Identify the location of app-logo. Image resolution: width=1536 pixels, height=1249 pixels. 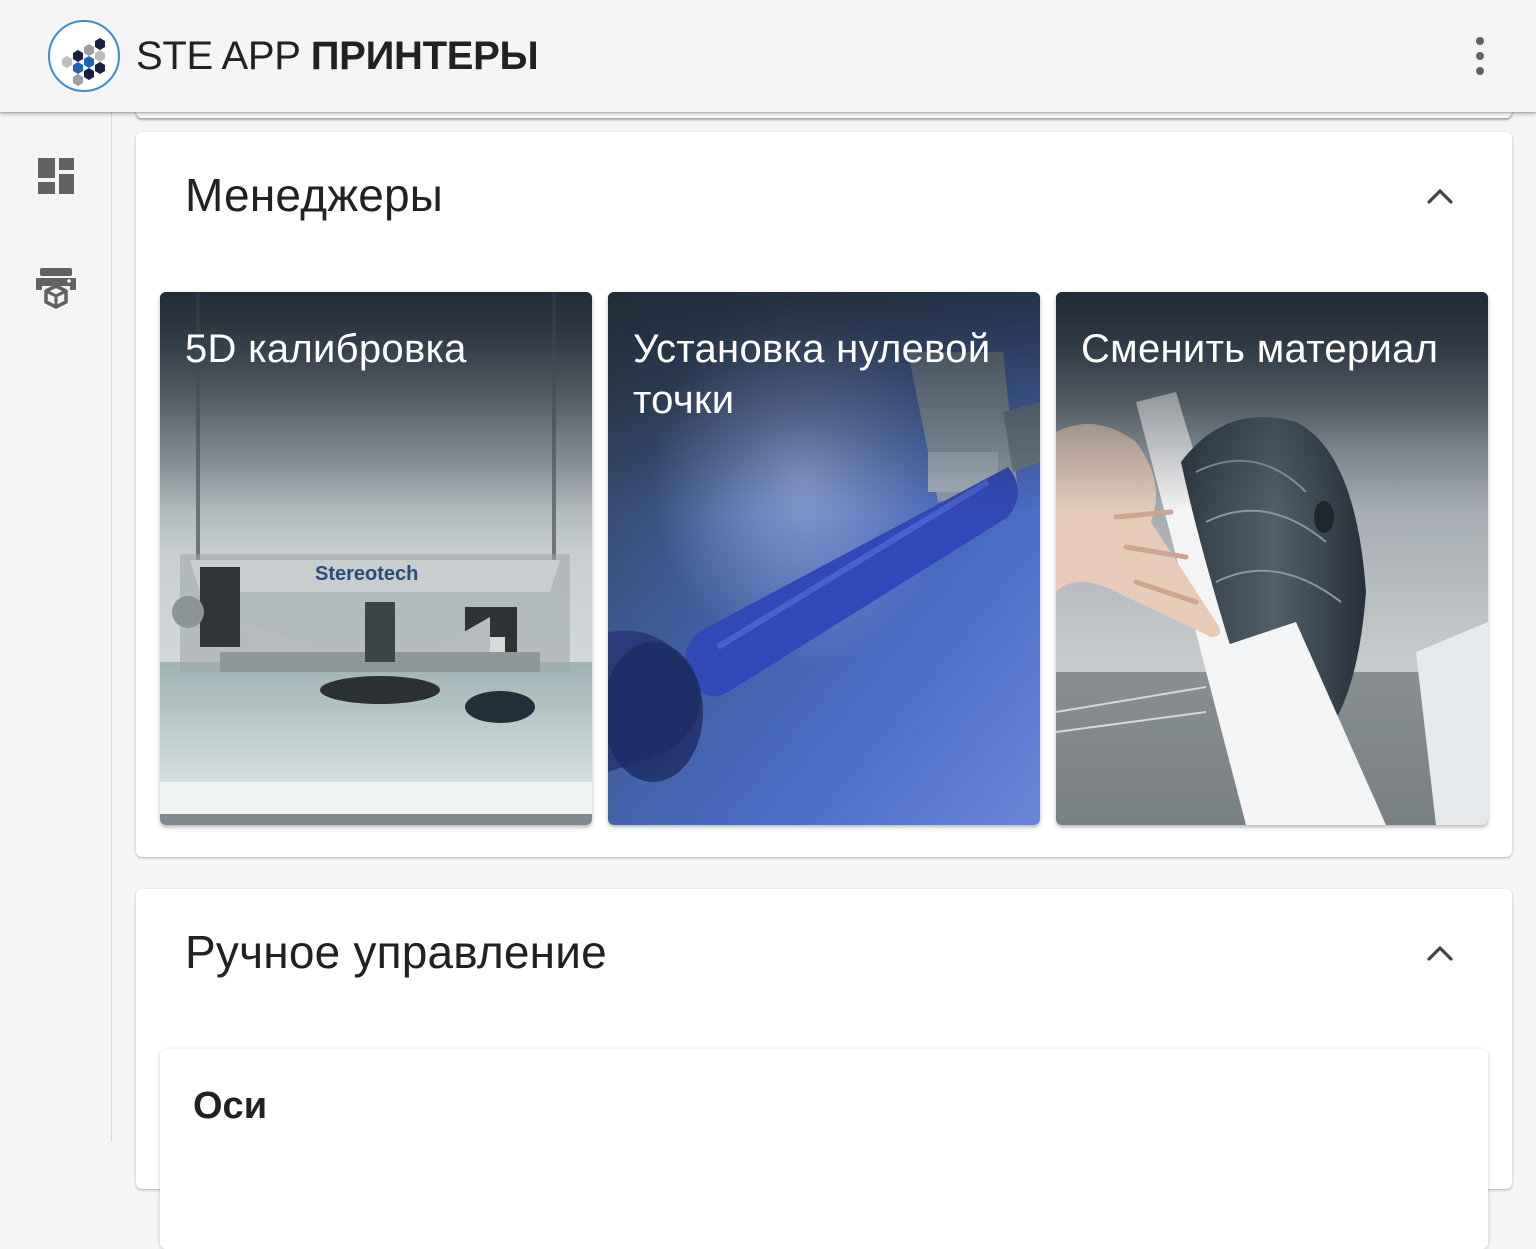
(84, 56).